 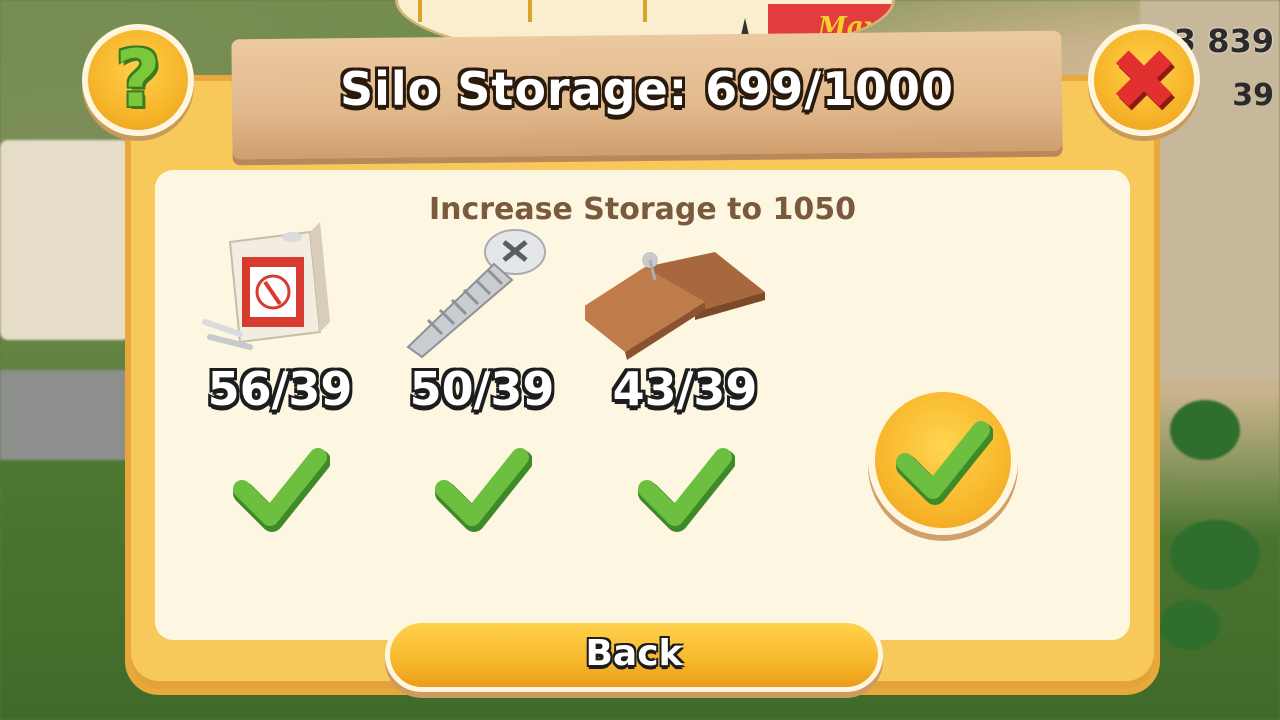 I want to click on back-button-label: Back, so click(x=634, y=653).